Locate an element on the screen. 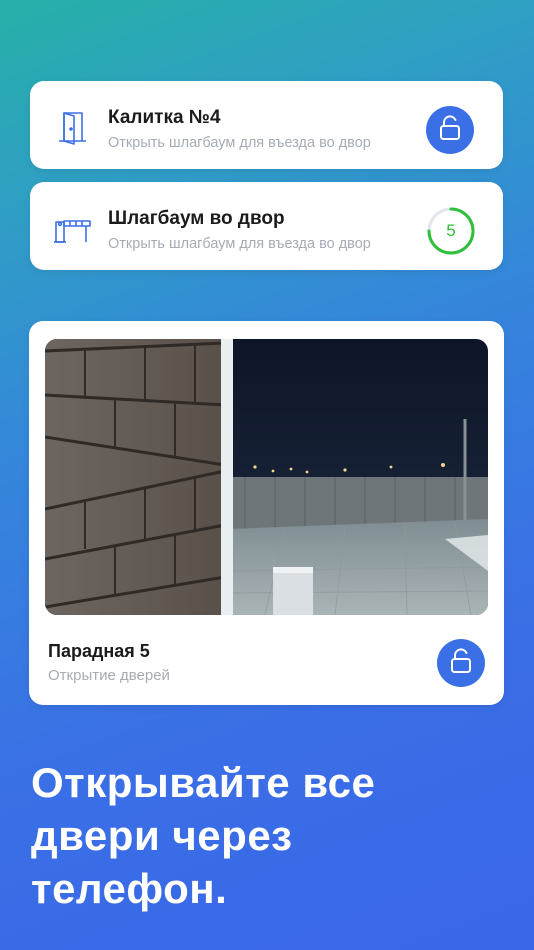 Image resolution: width=534 pixels, height=950 pixels. door-icon is located at coordinates (72, 127).